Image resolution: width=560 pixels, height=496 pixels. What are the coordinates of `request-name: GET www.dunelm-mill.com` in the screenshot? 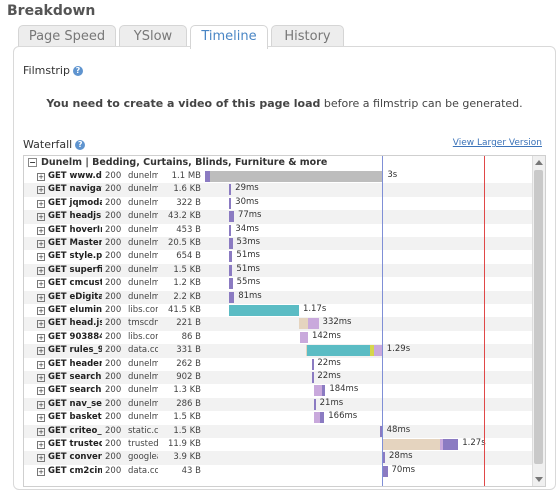 It's located at (75, 176).